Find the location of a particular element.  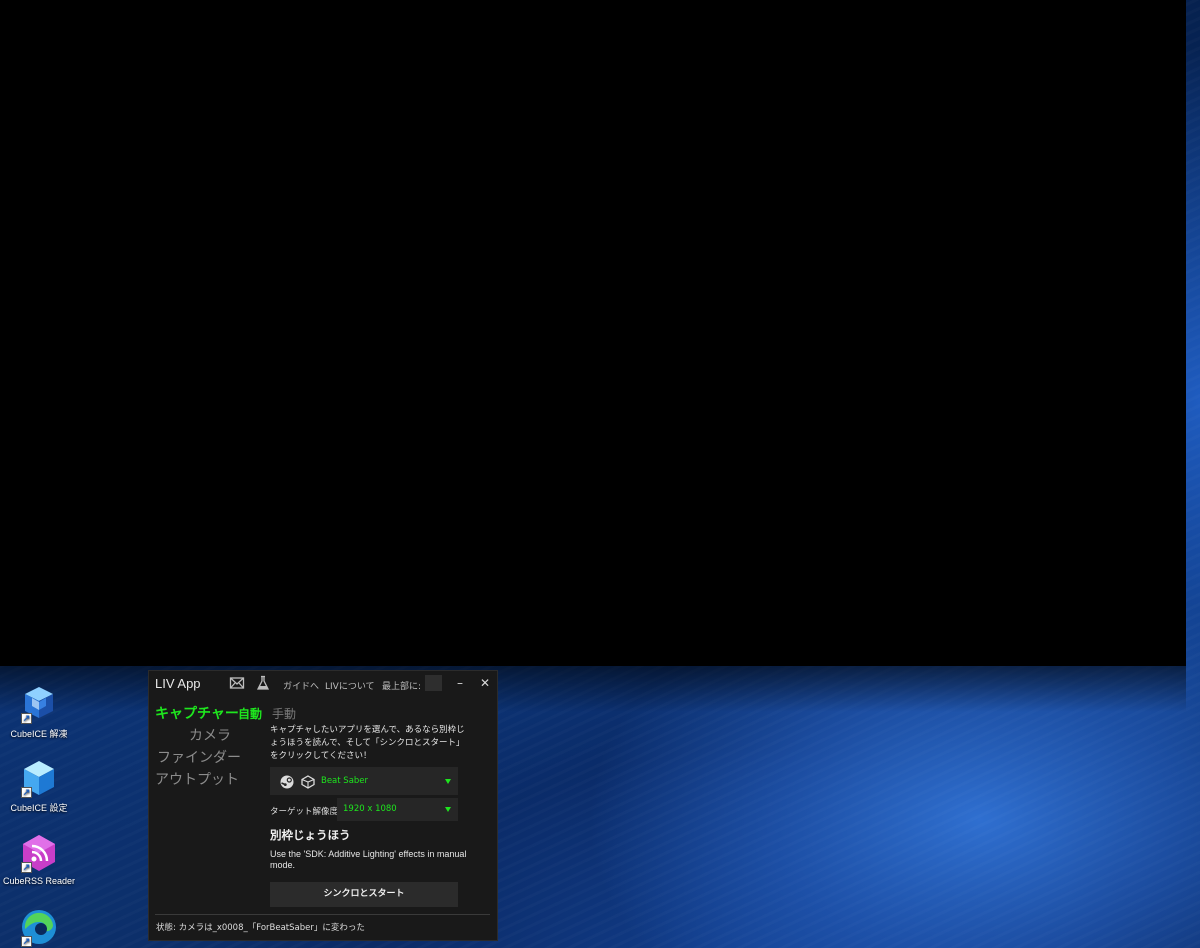

mail-icon is located at coordinates (237, 683).